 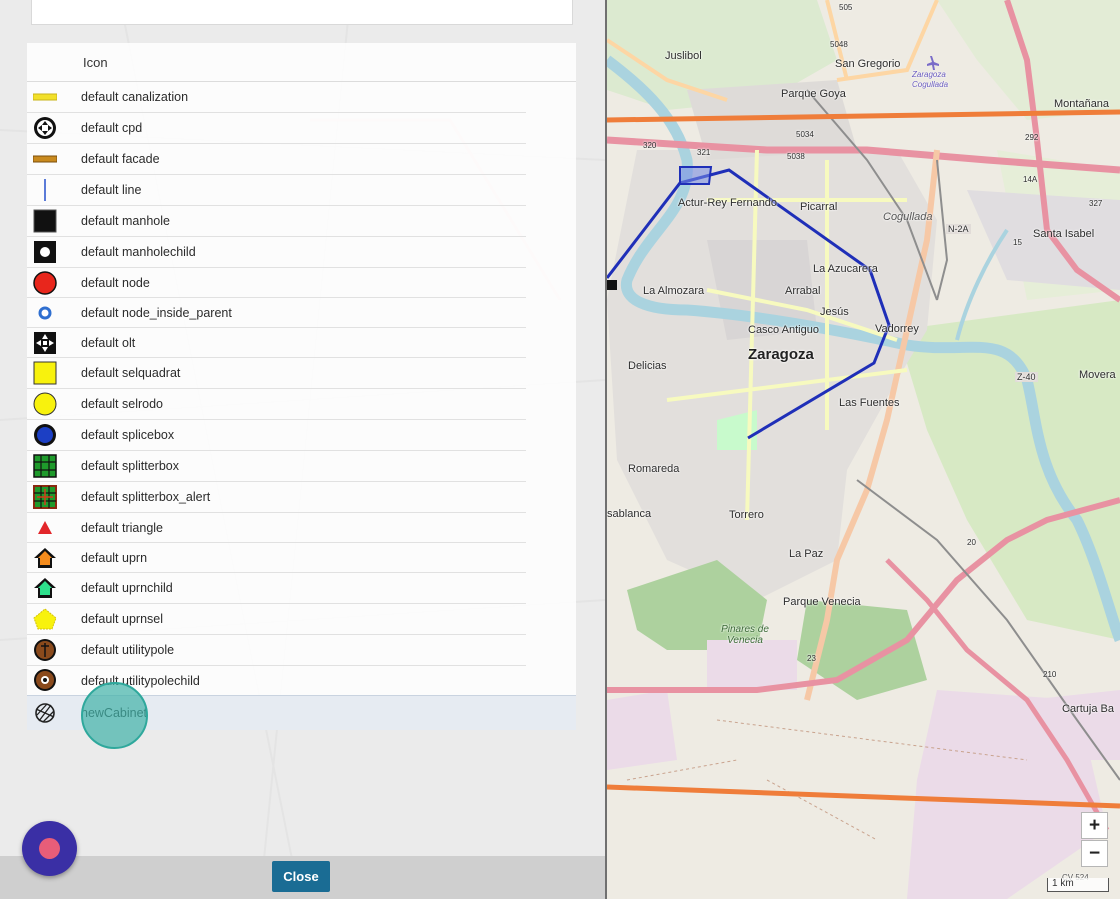 What do you see at coordinates (301, 190) in the screenshot?
I see `table-row: default line` at bounding box center [301, 190].